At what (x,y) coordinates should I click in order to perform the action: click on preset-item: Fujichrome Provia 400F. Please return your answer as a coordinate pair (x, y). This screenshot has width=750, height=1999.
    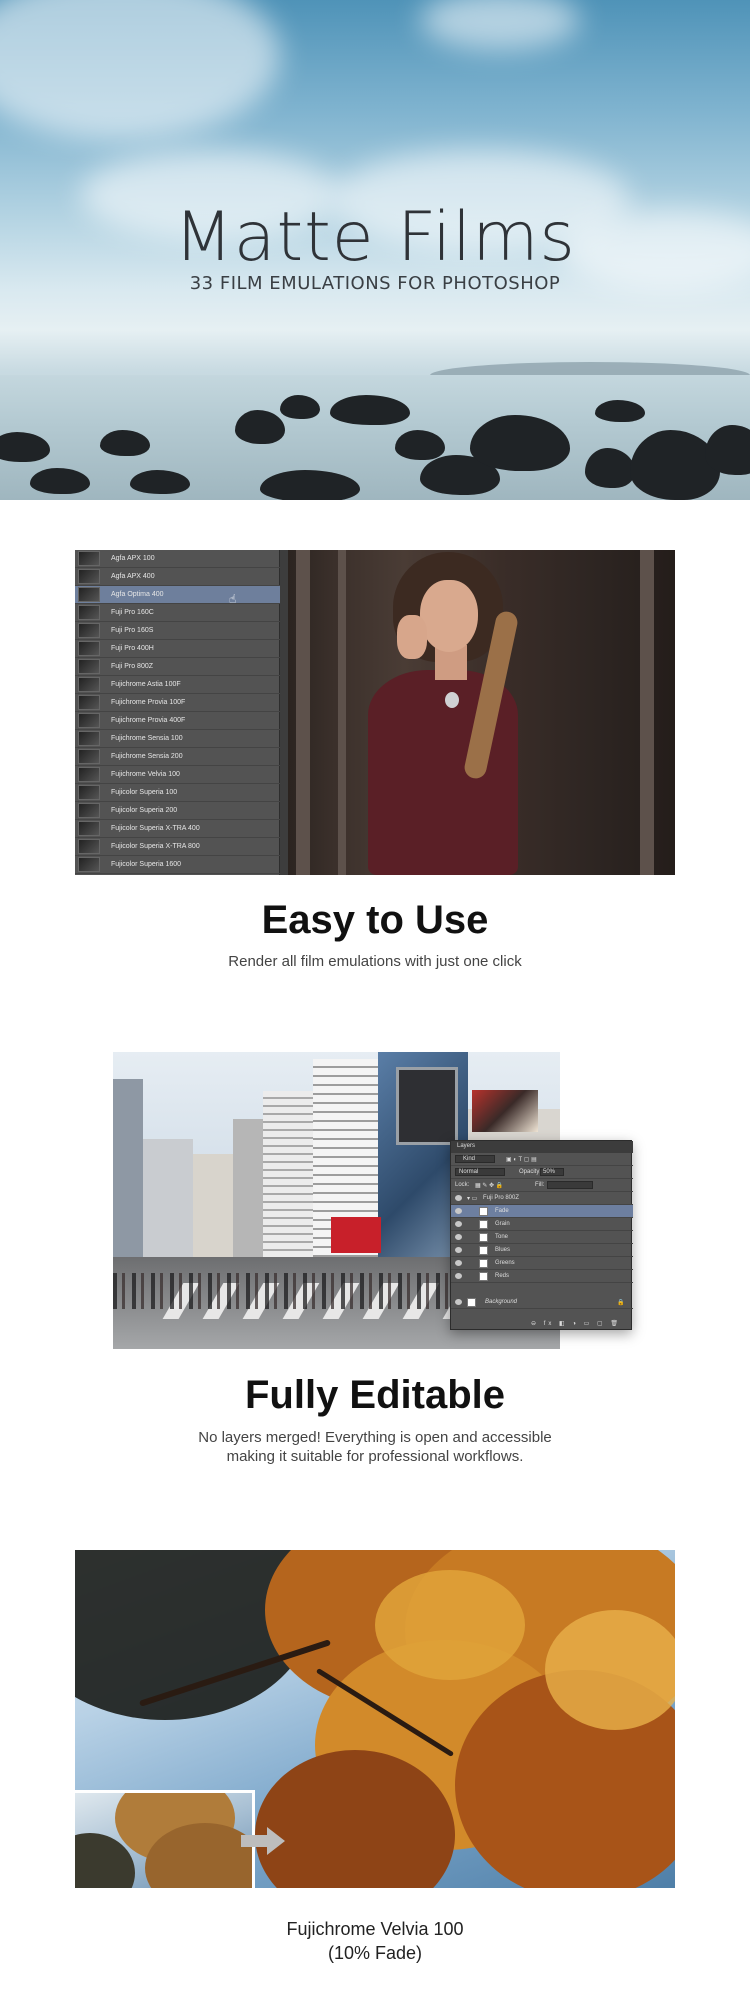
    Looking at the image, I should click on (177, 721).